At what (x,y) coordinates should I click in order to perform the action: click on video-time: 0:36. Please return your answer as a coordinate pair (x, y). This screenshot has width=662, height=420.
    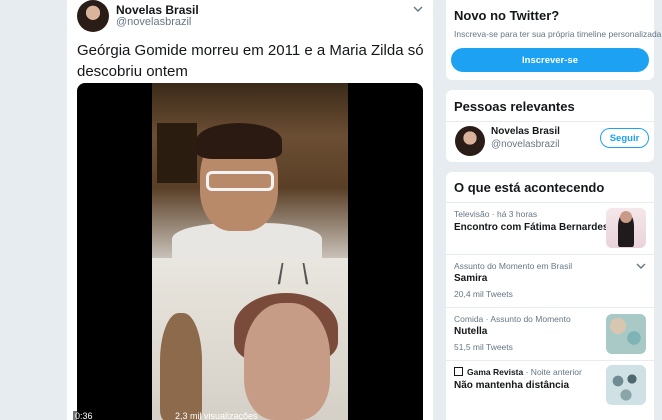
    Looking at the image, I should click on (84, 415).